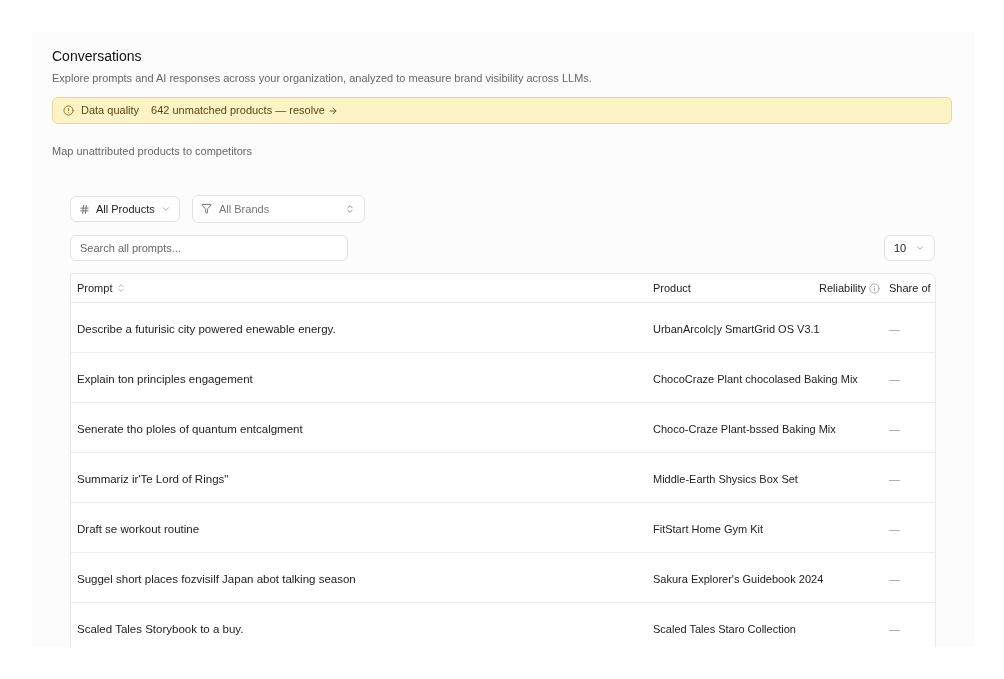 This screenshot has width=1004, height=679. What do you see at coordinates (755, 378) in the screenshot?
I see `product-cell: ChocoCraze Plant chocolased Baking Mix` at bounding box center [755, 378].